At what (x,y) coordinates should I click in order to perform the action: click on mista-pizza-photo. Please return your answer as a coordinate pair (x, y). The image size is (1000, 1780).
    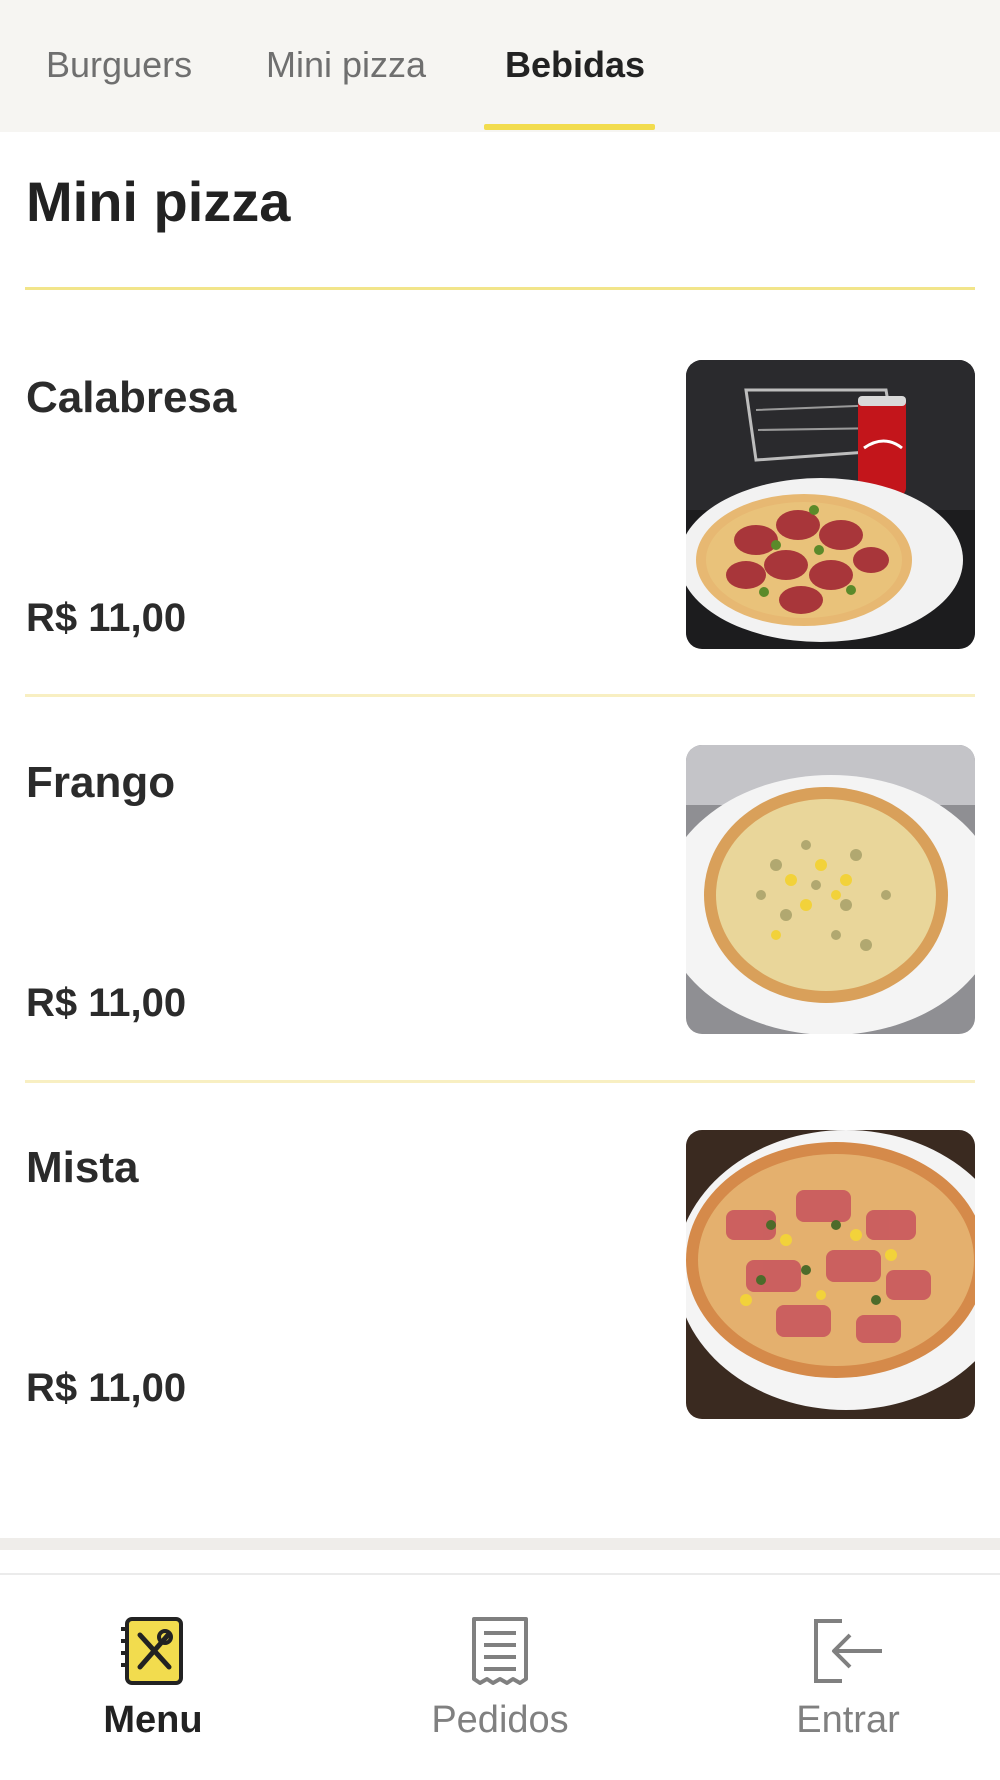
    Looking at the image, I should click on (830, 1274).